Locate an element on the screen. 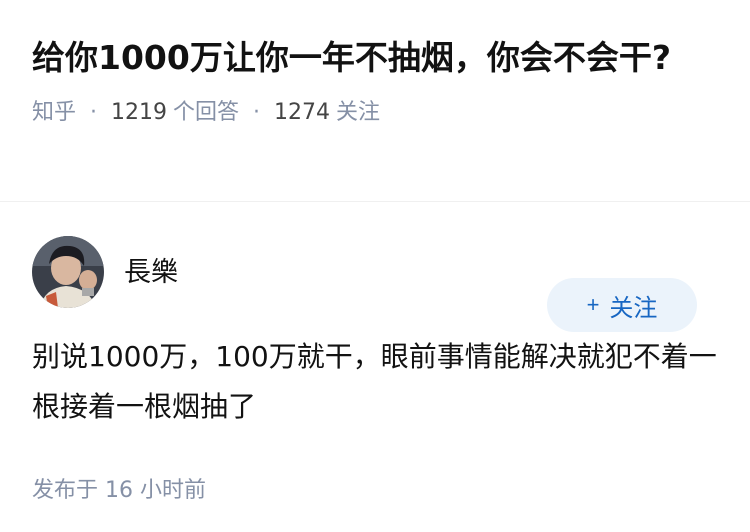 The image size is (750, 532). avatar-image is located at coordinates (68, 272).